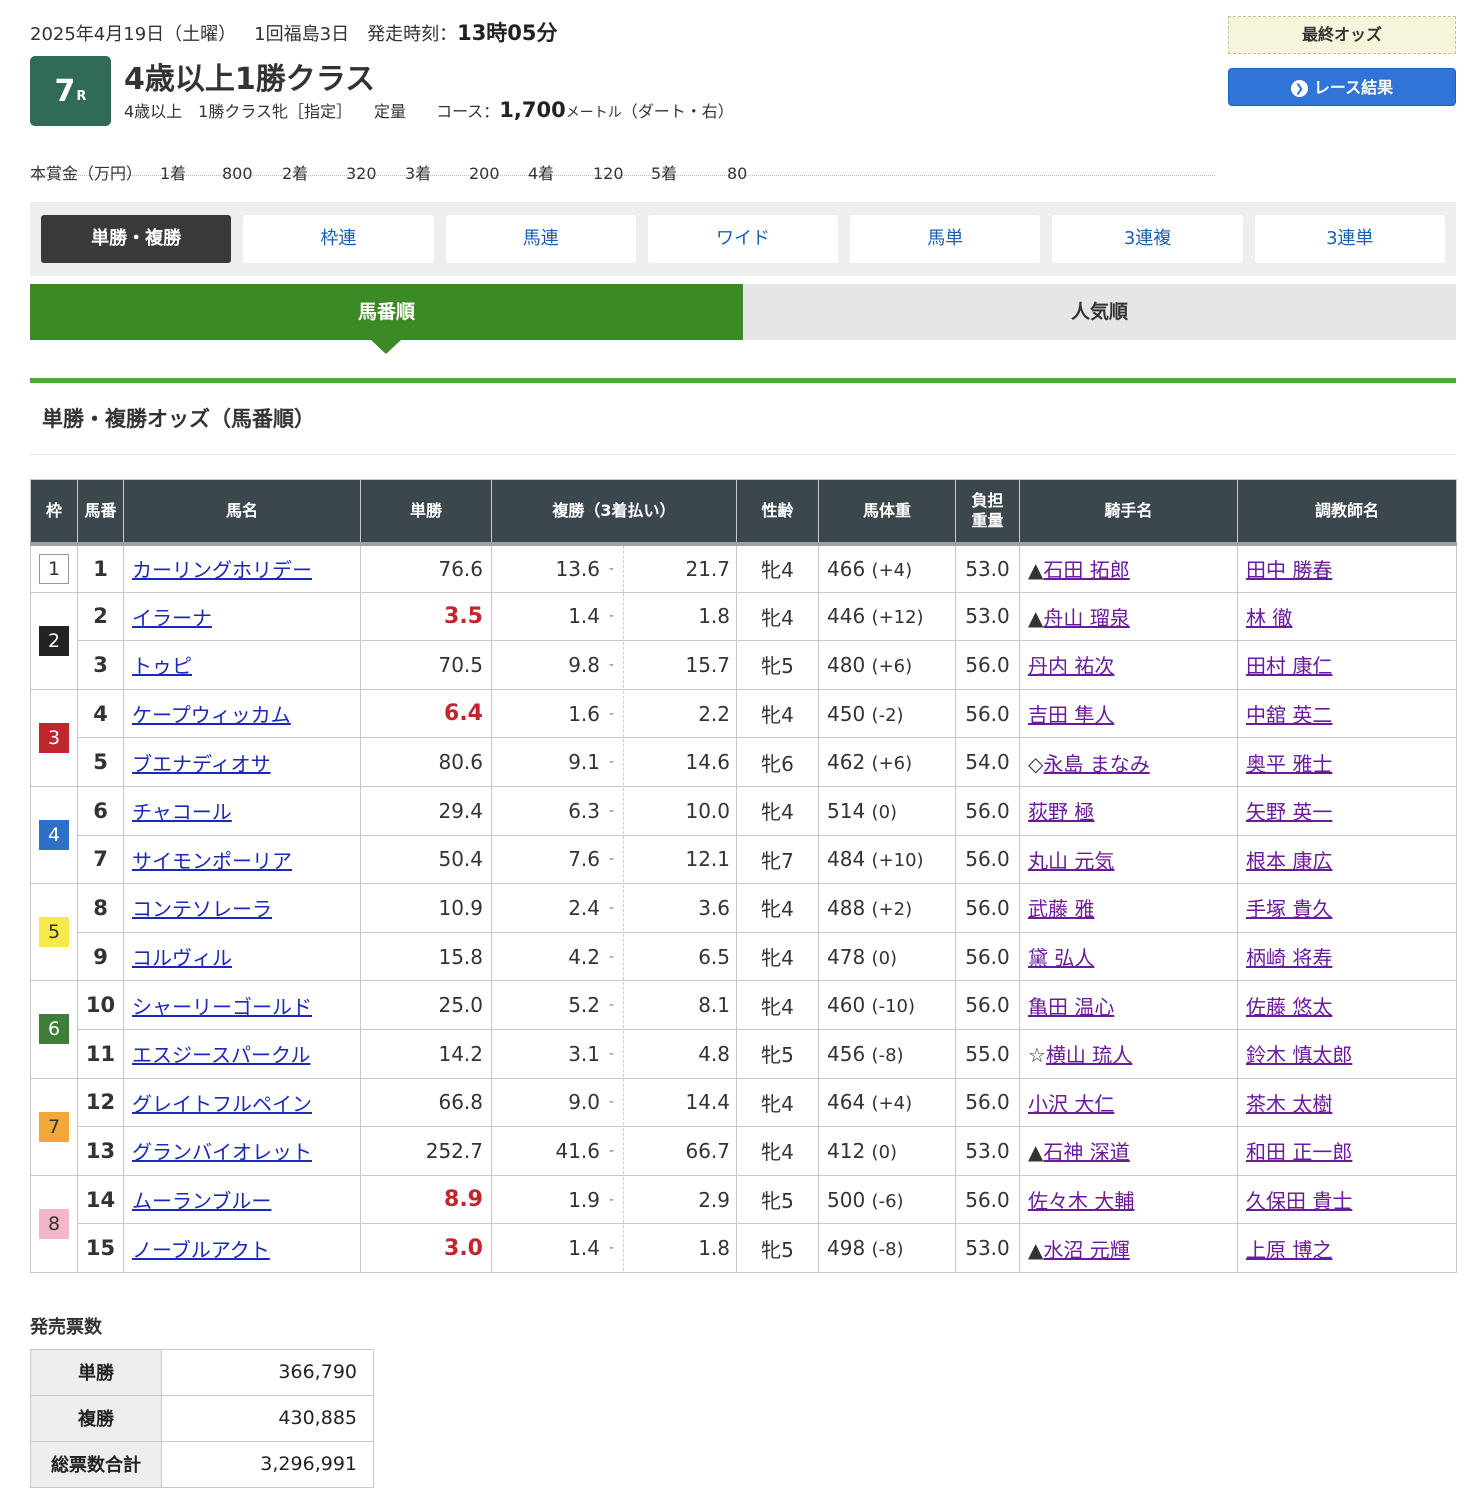 The width and height of the screenshot is (1468, 1493). Describe the element at coordinates (426, 1248) in the screenshot. I see `win-odds: 3.0` at that location.